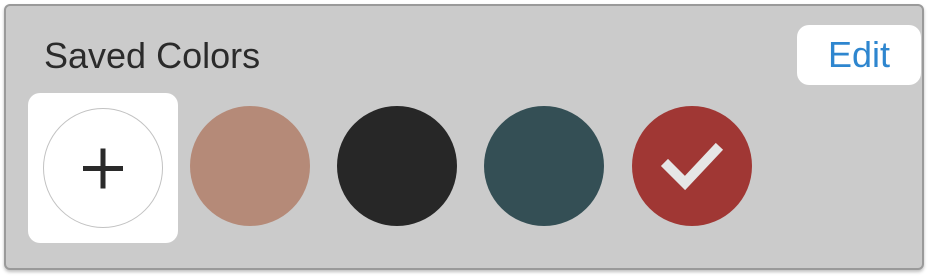 Image resolution: width=931 pixels, height=279 pixels. I want to click on add-color-circle, so click(103, 168).